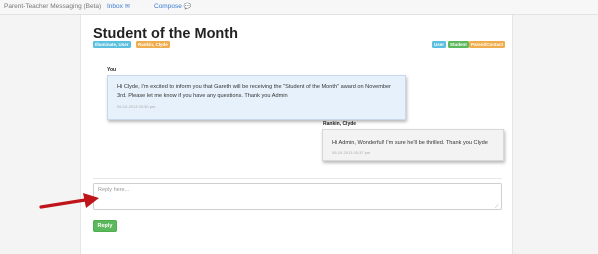  I want to click on arrow-head, so click(91, 200).